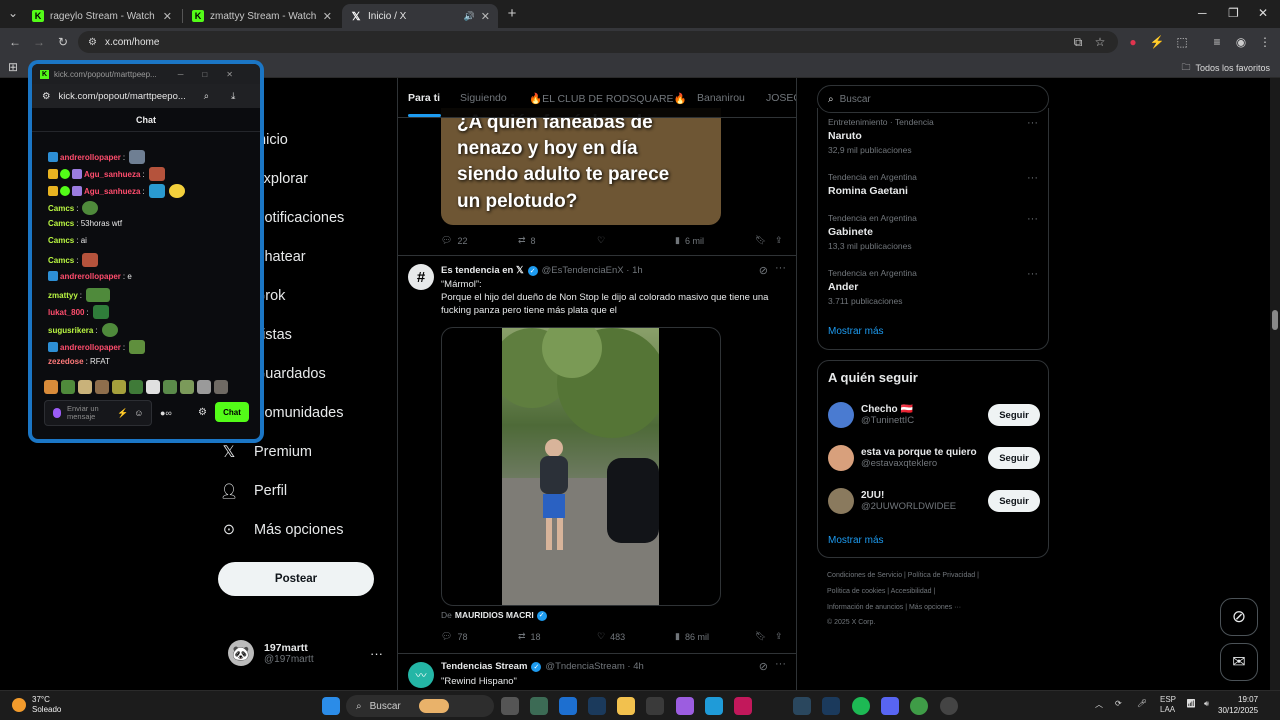 The height and width of the screenshot is (720, 1280). Describe the element at coordinates (204, 74) in the screenshot. I see `maximize-icon: □` at that location.